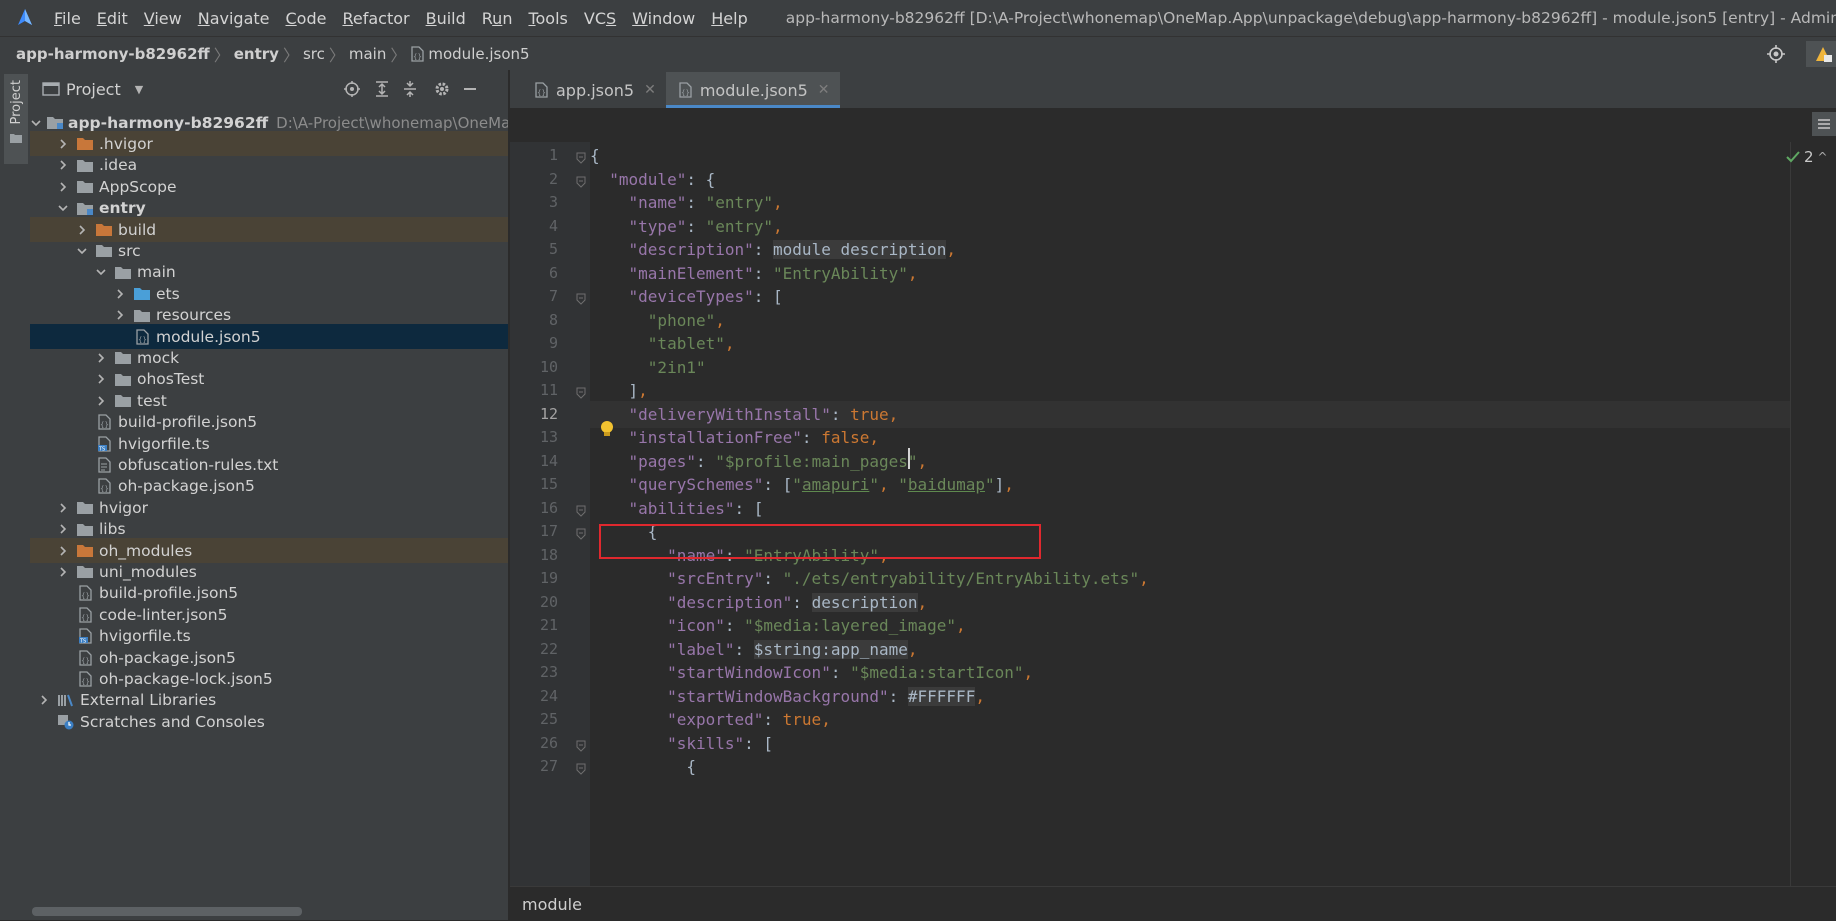 The width and height of the screenshot is (1836, 921). Describe the element at coordinates (470, 54) in the screenshot. I see `crumb-file: {} module.json5` at that location.